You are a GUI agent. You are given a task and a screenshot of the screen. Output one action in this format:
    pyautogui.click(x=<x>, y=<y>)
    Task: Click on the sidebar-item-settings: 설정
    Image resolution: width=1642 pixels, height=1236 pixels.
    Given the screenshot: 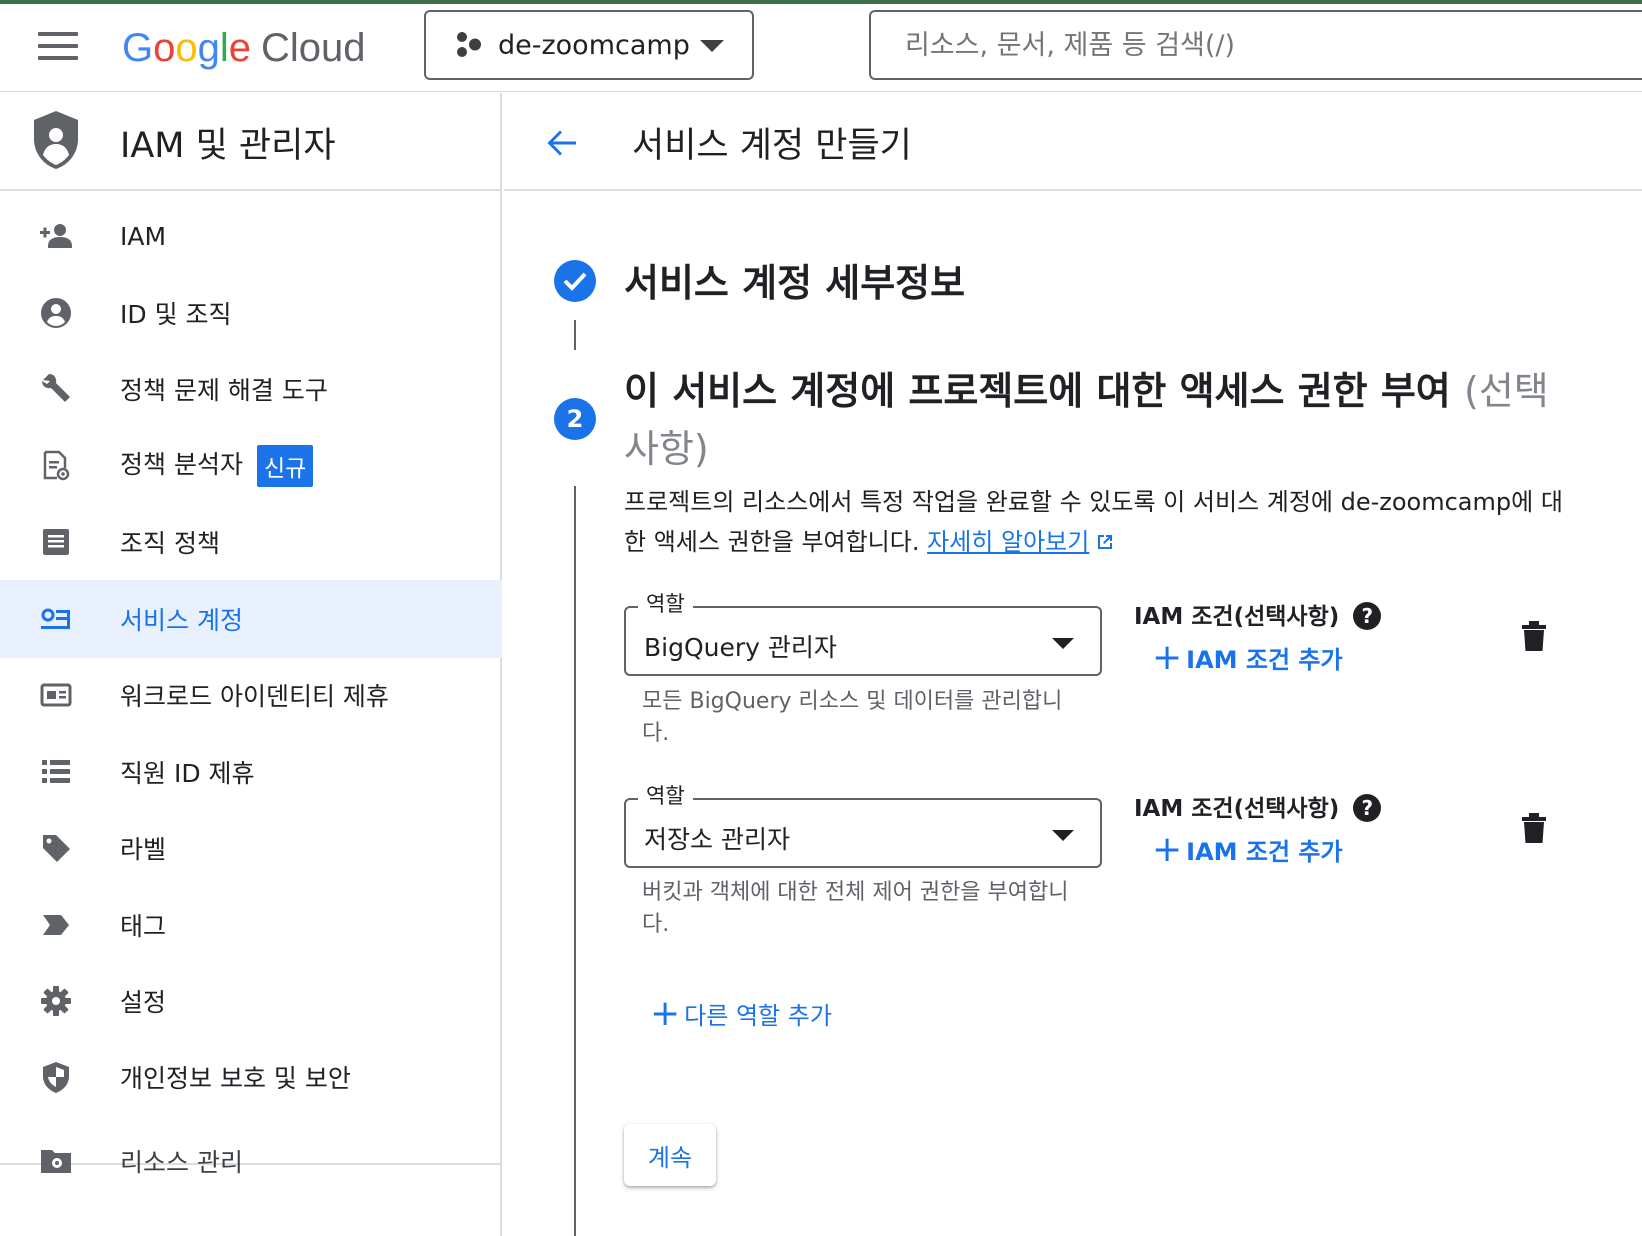 What is the action you would take?
    pyautogui.click(x=251, y=1001)
    